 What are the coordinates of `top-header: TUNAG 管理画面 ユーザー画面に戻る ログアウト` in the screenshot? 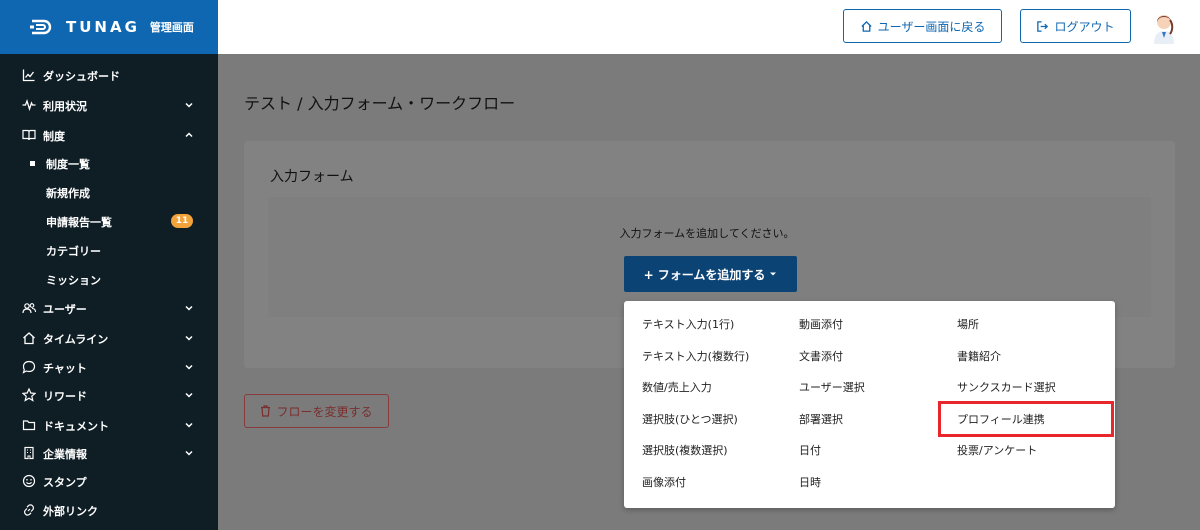 It's located at (600, 27).